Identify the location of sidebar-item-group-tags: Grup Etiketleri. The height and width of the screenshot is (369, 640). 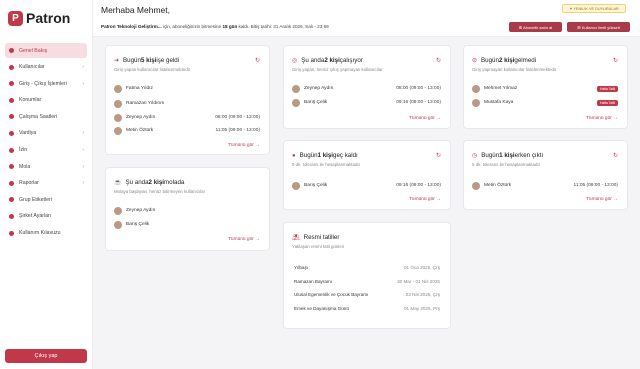
(46, 199).